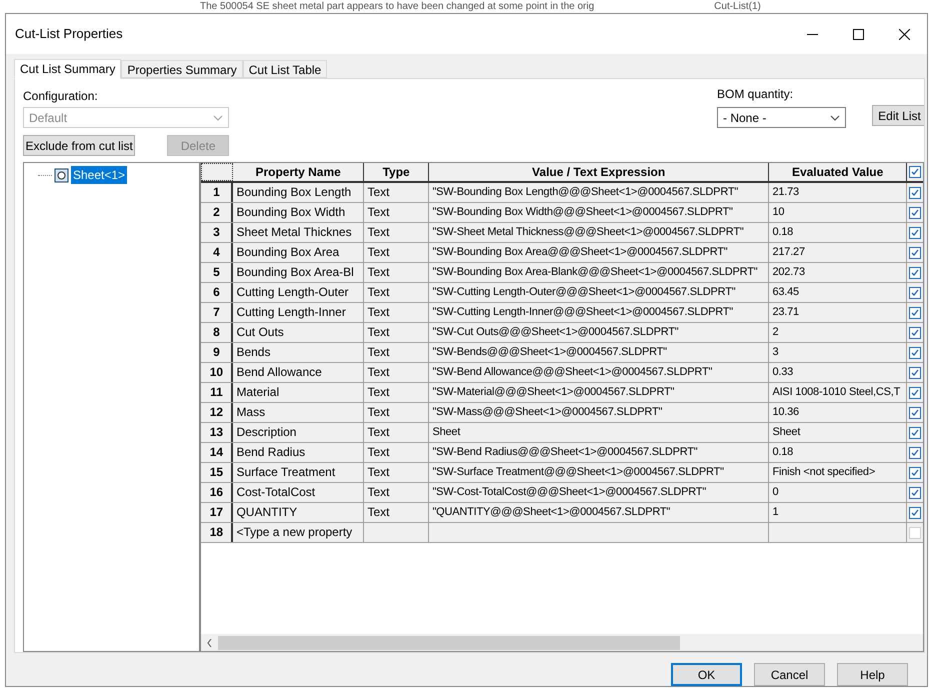 This screenshot has height=693, width=941. What do you see at coordinates (68, 69) in the screenshot?
I see `tab: Cut List Summary` at bounding box center [68, 69].